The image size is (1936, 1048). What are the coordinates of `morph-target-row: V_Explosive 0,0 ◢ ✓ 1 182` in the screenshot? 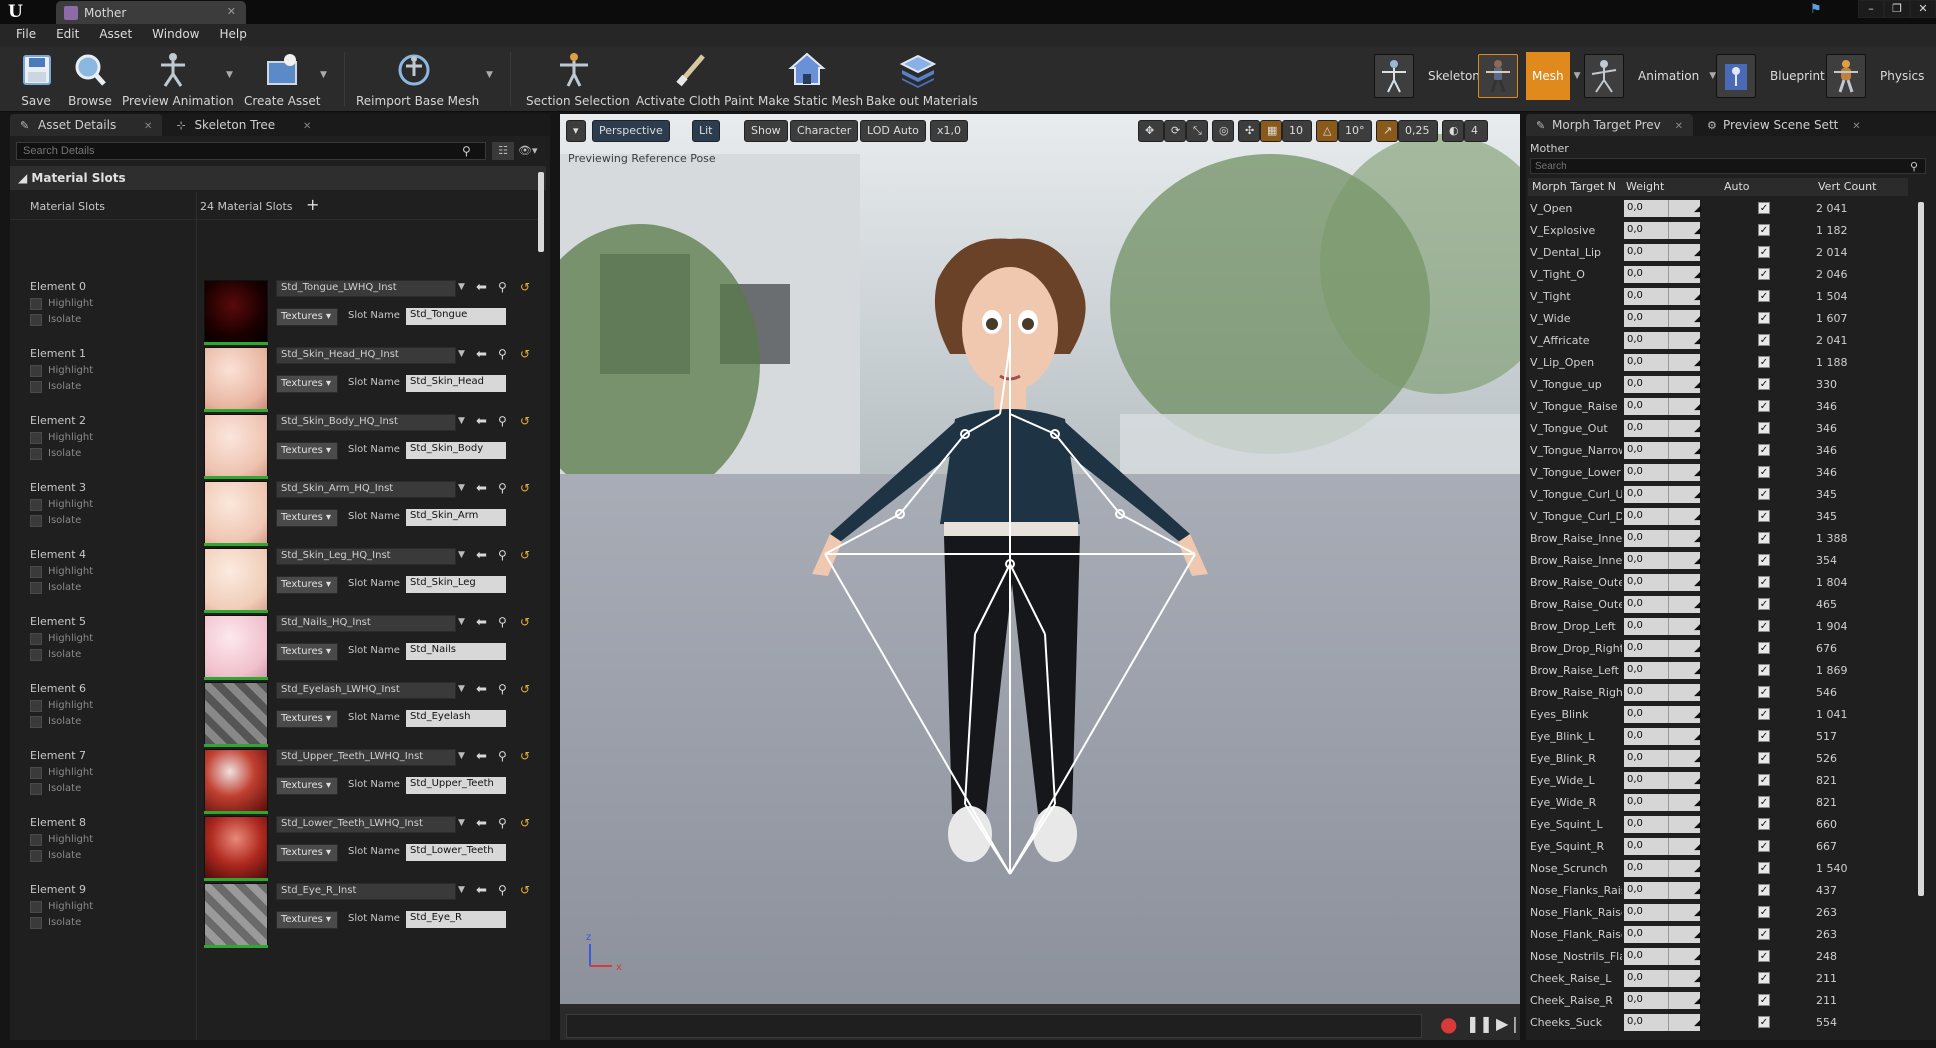 It's located at (1720, 231).